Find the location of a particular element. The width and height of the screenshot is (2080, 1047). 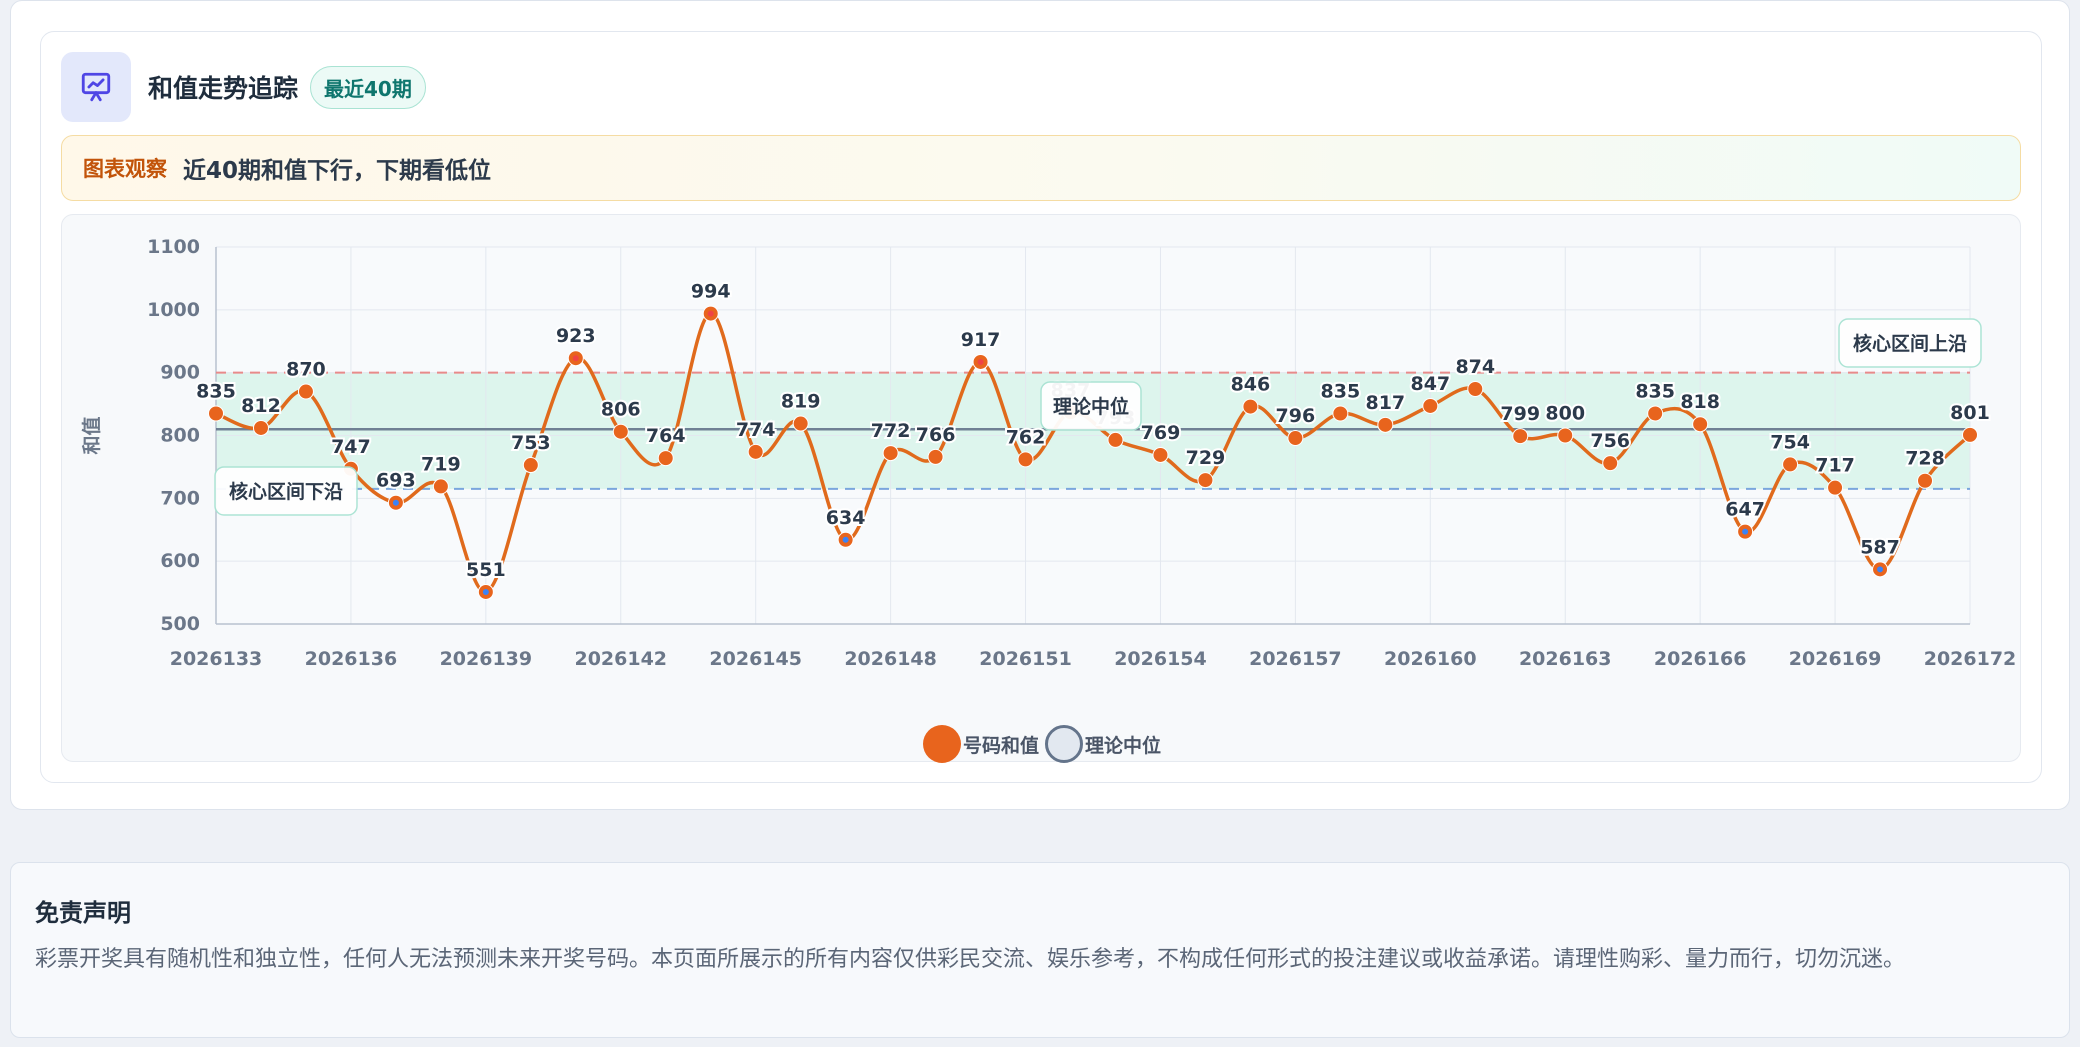

data-label: 693 is located at coordinates (396, 481).